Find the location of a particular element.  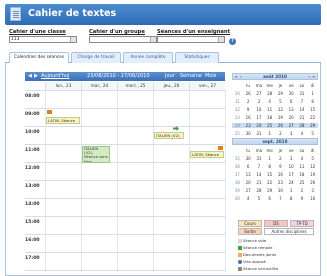

minical-aug-header: « ‹ août 2010 › » is located at coordinates (275, 76).